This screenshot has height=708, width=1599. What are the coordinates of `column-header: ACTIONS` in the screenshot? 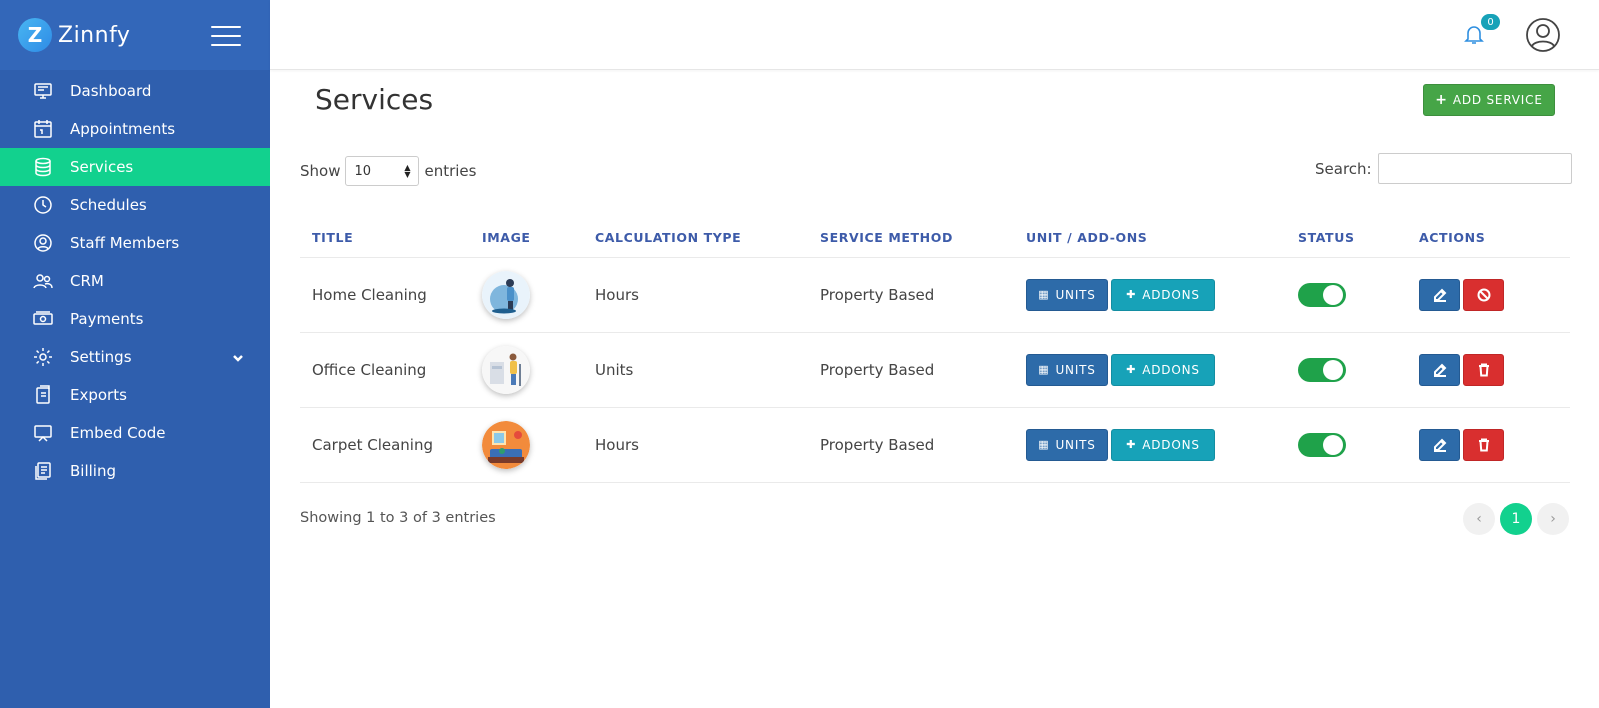 It's located at (1488, 238).